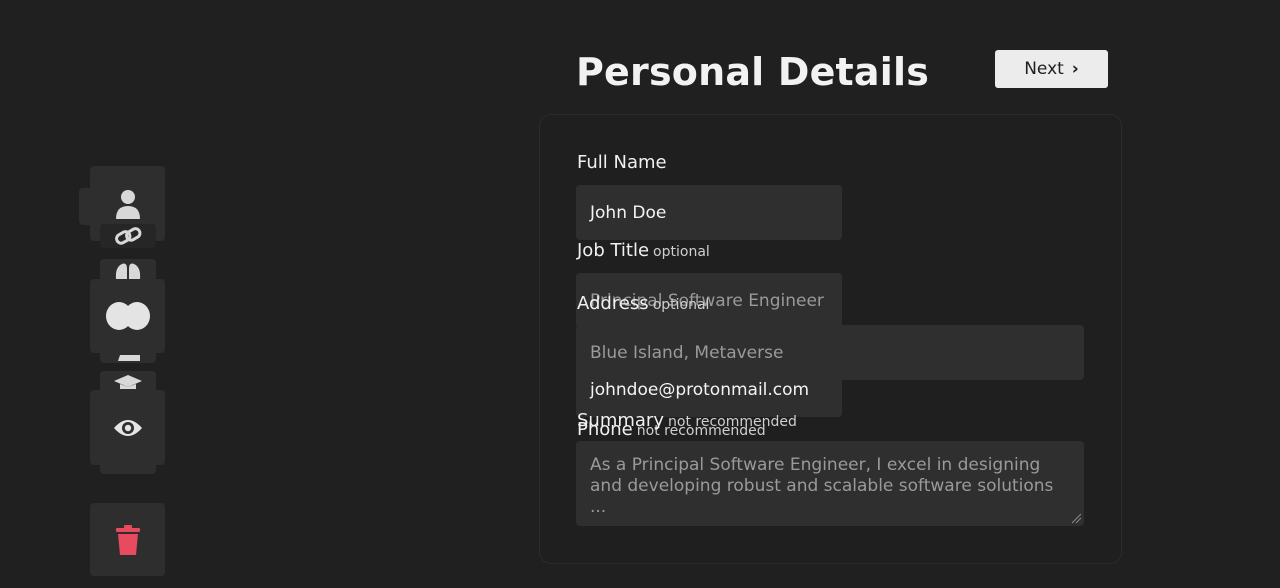 This screenshot has height=588, width=1280. What do you see at coordinates (830, 352) in the screenshot?
I see `address-input: Blue Island, Metaverse` at bounding box center [830, 352].